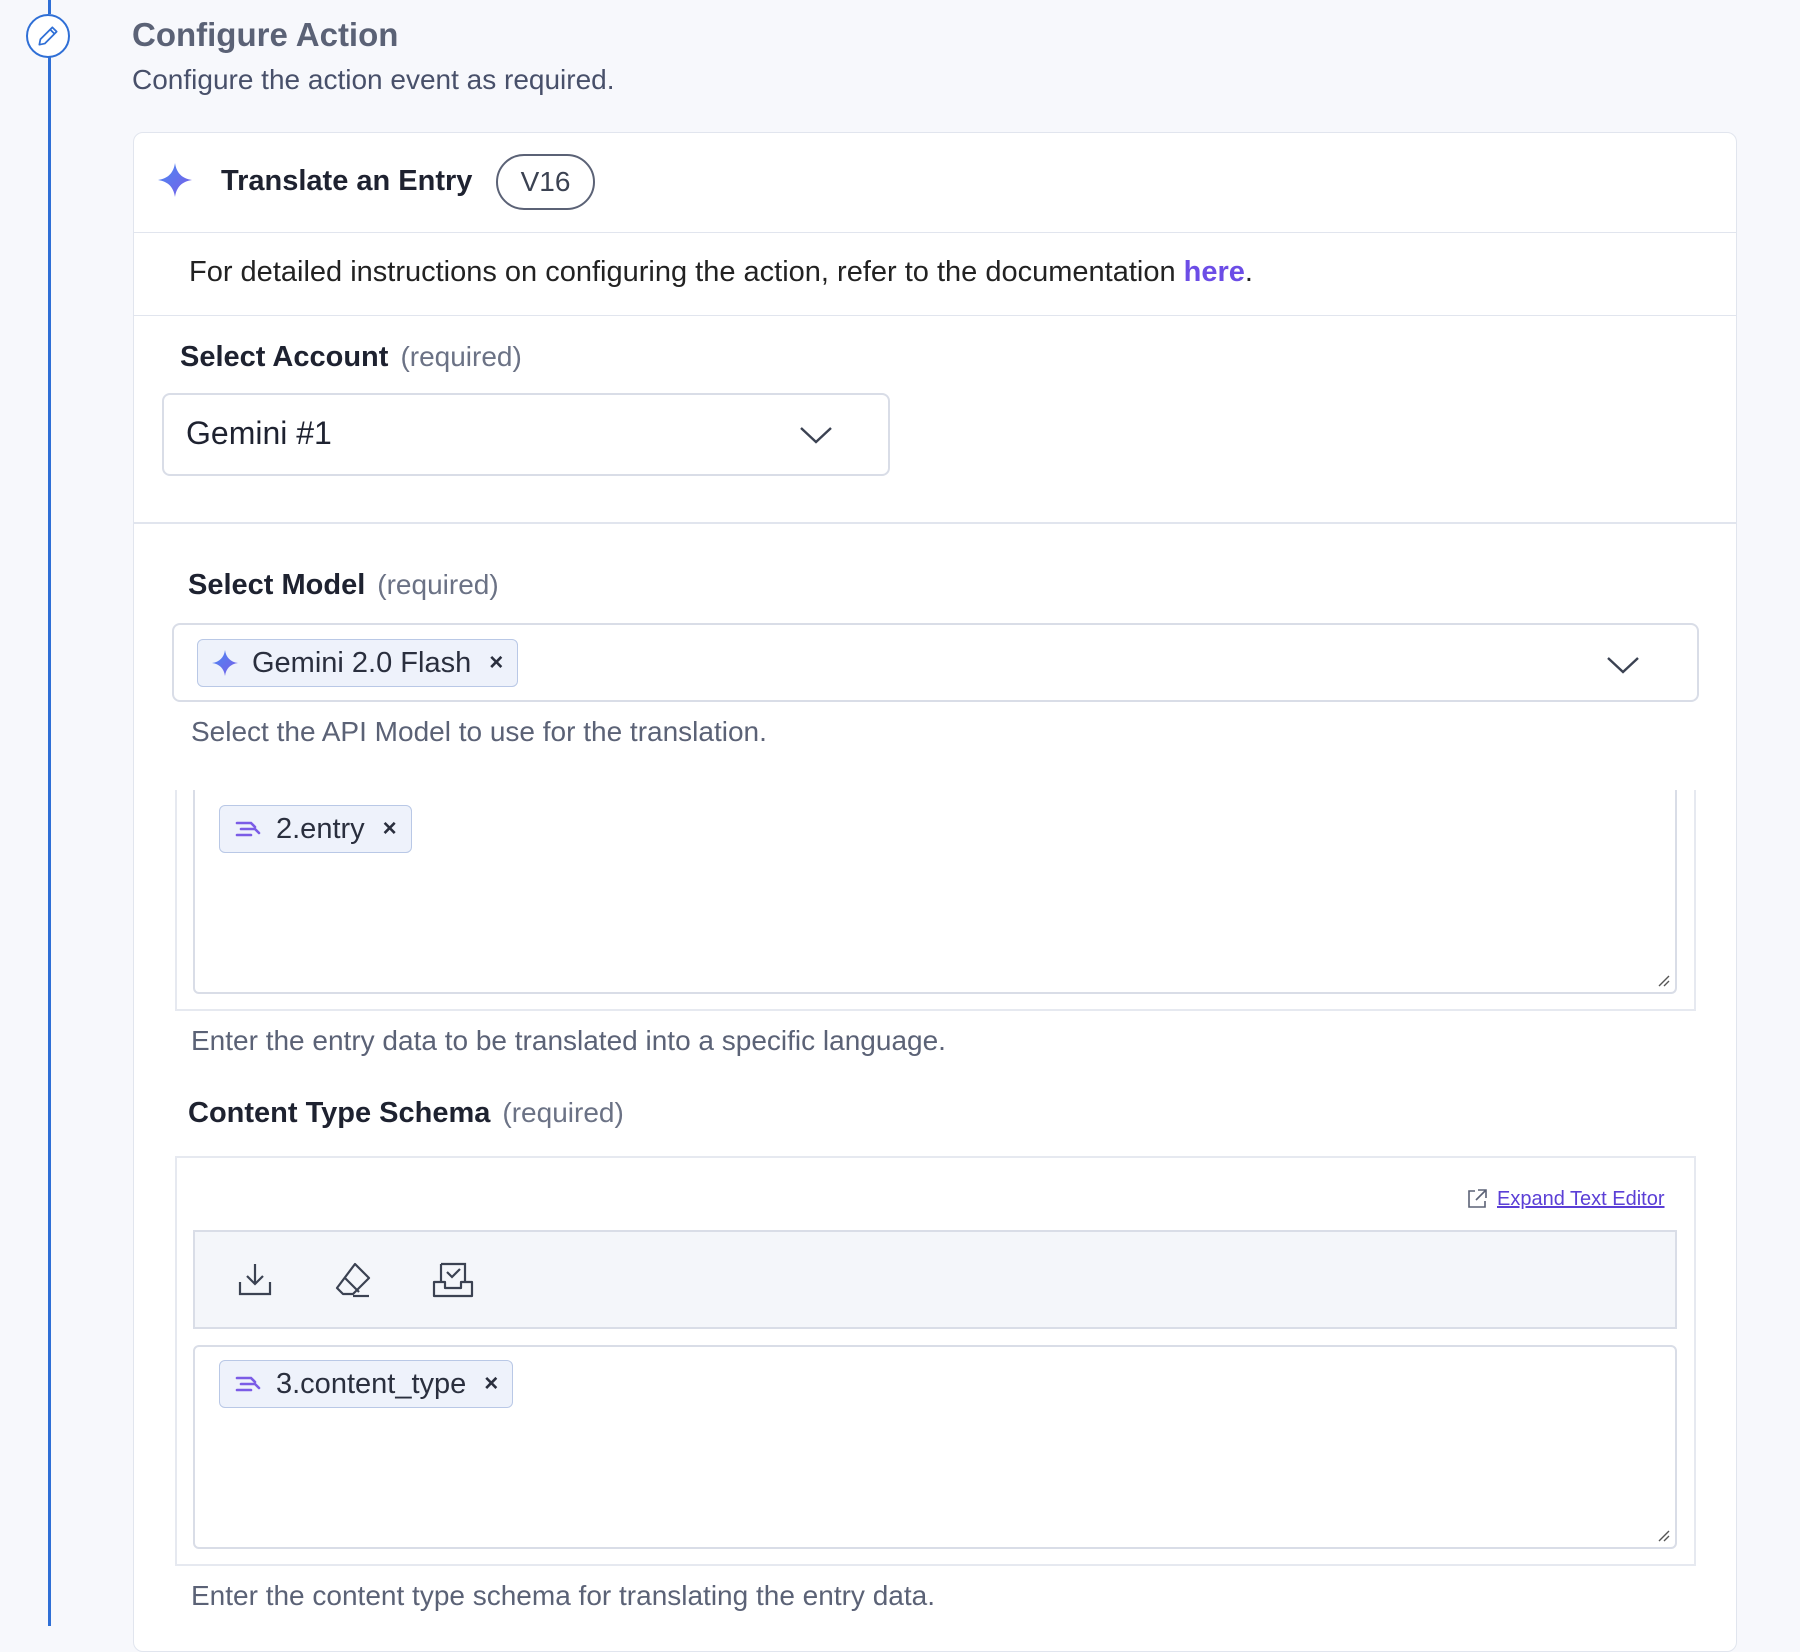 The width and height of the screenshot is (1800, 1652). What do you see at coordinates (438, 584) in the screenshot?
I see `model-required: (required)` at bounding box center [438, 584].